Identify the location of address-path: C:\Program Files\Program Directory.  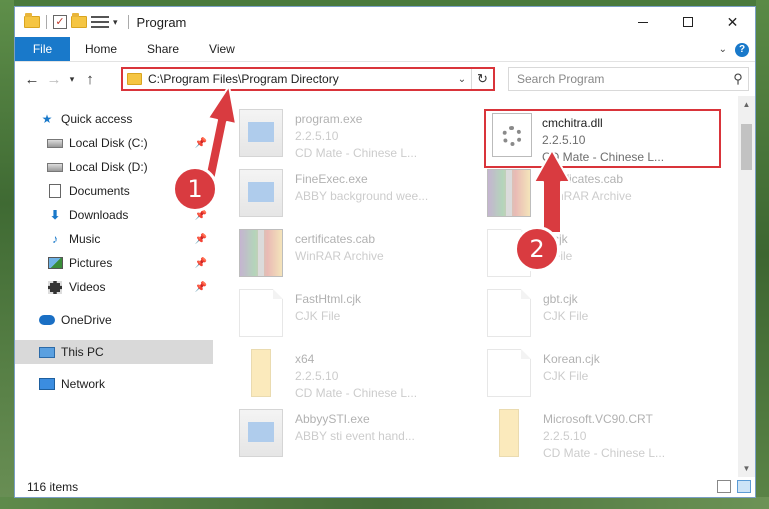
(300, 79).